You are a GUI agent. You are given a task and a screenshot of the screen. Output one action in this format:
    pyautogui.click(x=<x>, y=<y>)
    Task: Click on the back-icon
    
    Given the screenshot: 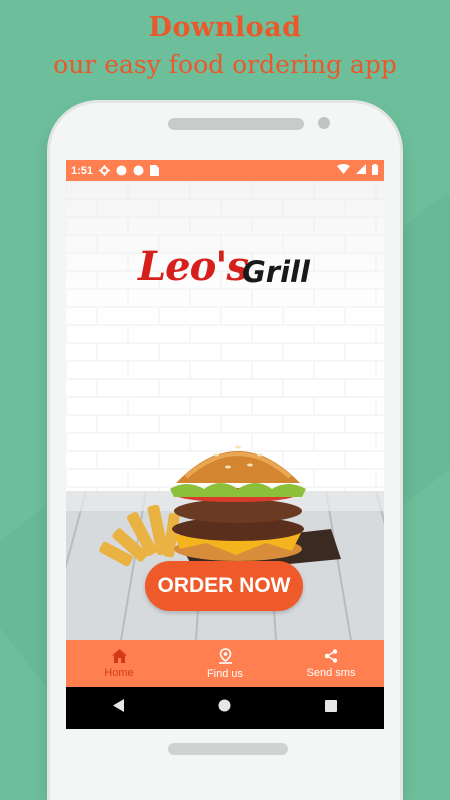 What is the action you would take?
    pyautogui.click(x=118, y=708)
    